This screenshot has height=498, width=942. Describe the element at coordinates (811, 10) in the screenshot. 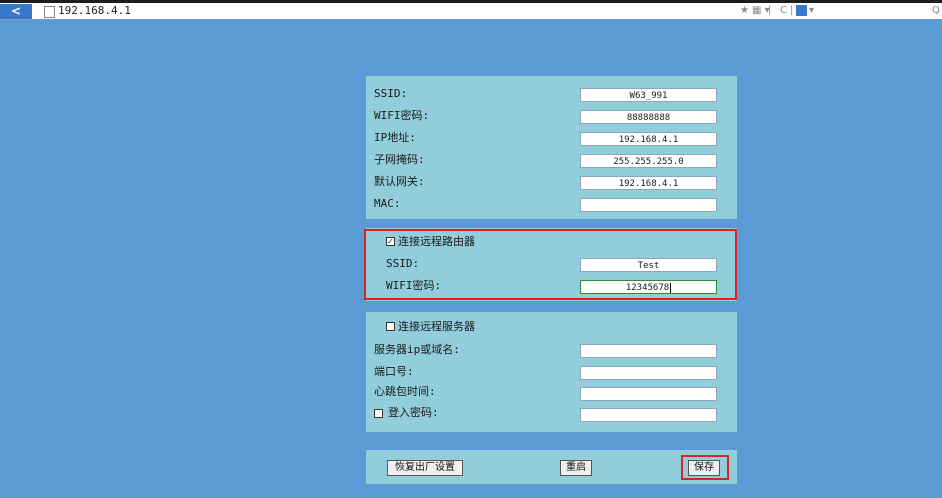

I see `chevron-down-icon: ▾` at that location.